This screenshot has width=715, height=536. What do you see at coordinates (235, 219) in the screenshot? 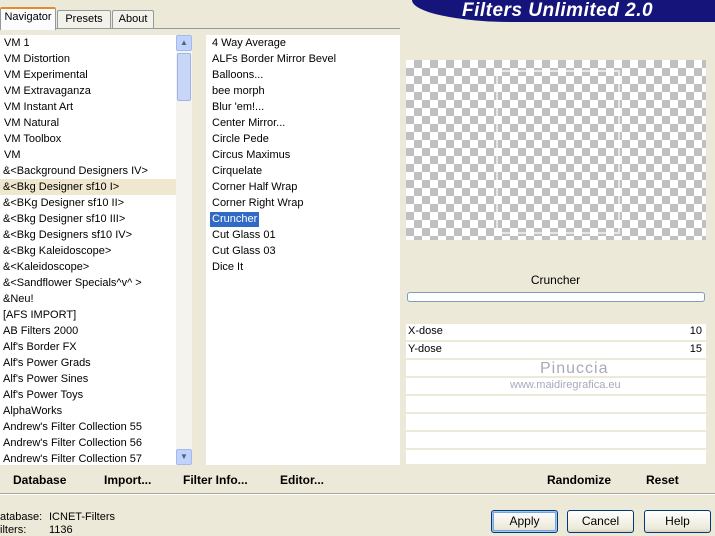
I see `filter-item-selected: Cruncher` at bounding box center [235, 219].